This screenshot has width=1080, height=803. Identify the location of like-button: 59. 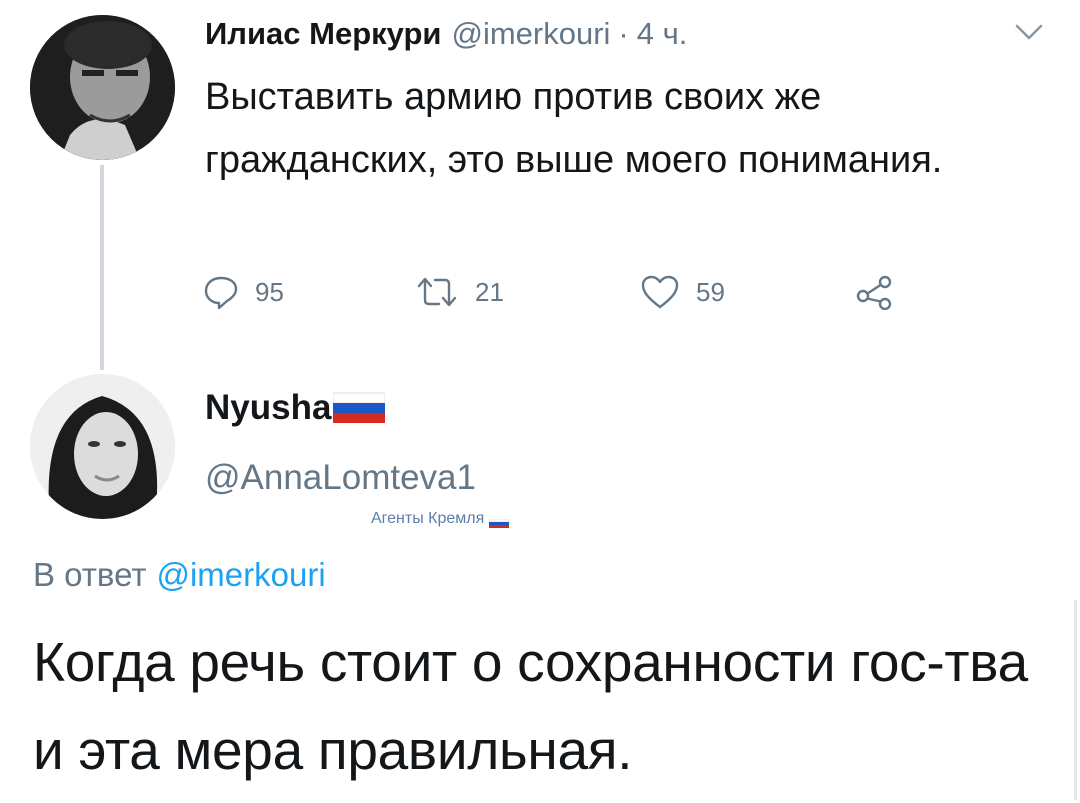
(682, 292).